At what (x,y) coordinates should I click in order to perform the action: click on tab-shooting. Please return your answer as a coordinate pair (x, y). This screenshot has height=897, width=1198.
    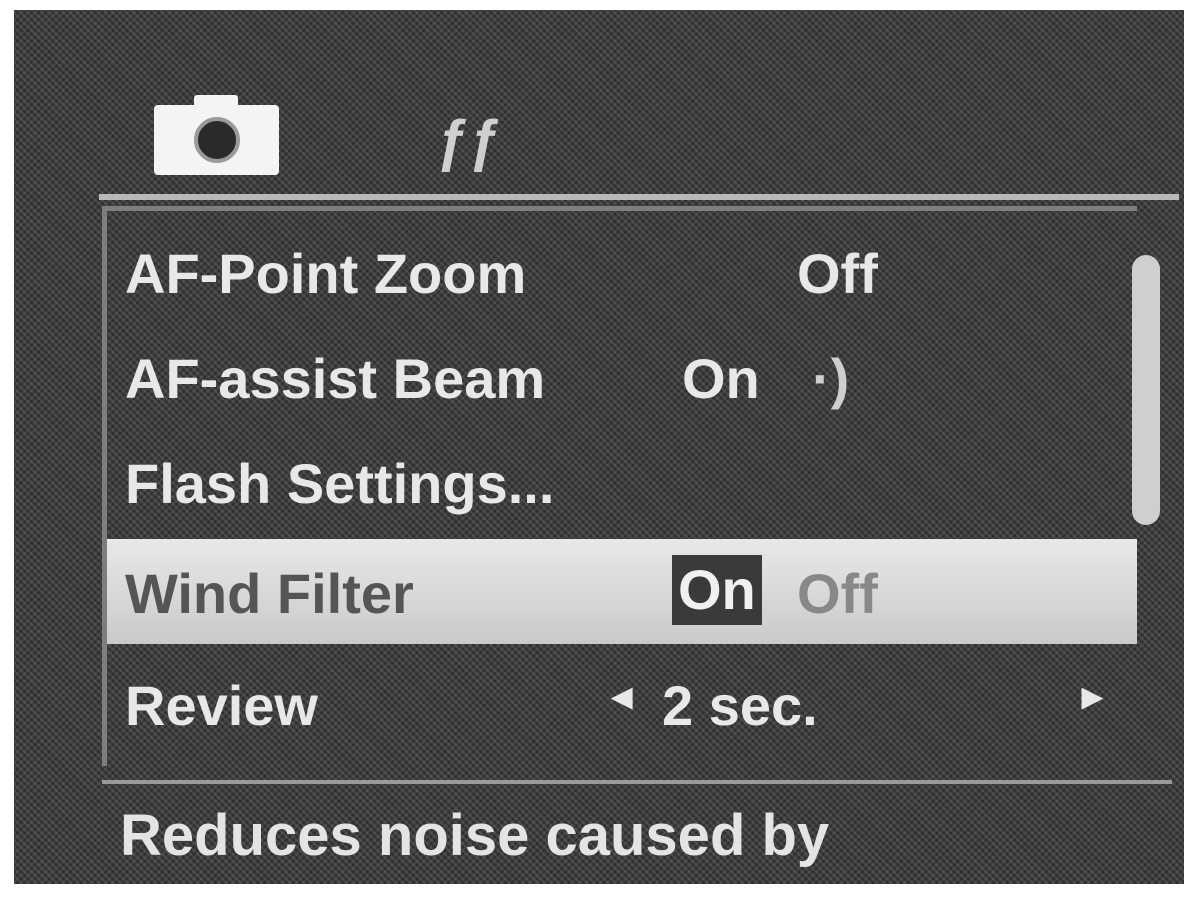
    Looking at the image, I should click on (216, 135).